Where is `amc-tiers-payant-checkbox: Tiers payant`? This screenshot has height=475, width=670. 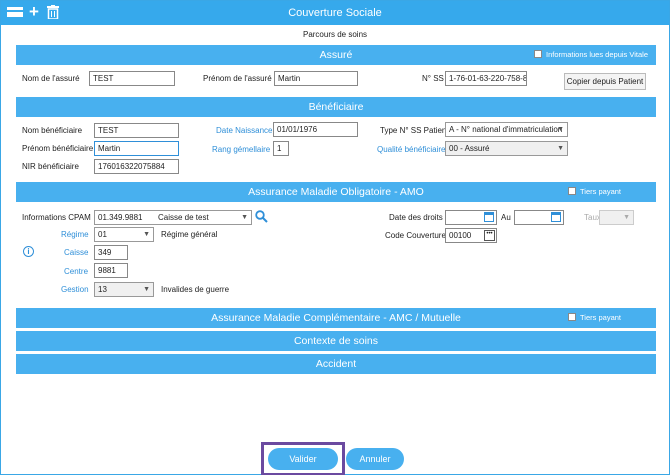
amc-tiers-payant-checkbox: Tiers payant is located at coordinates (594, 318).